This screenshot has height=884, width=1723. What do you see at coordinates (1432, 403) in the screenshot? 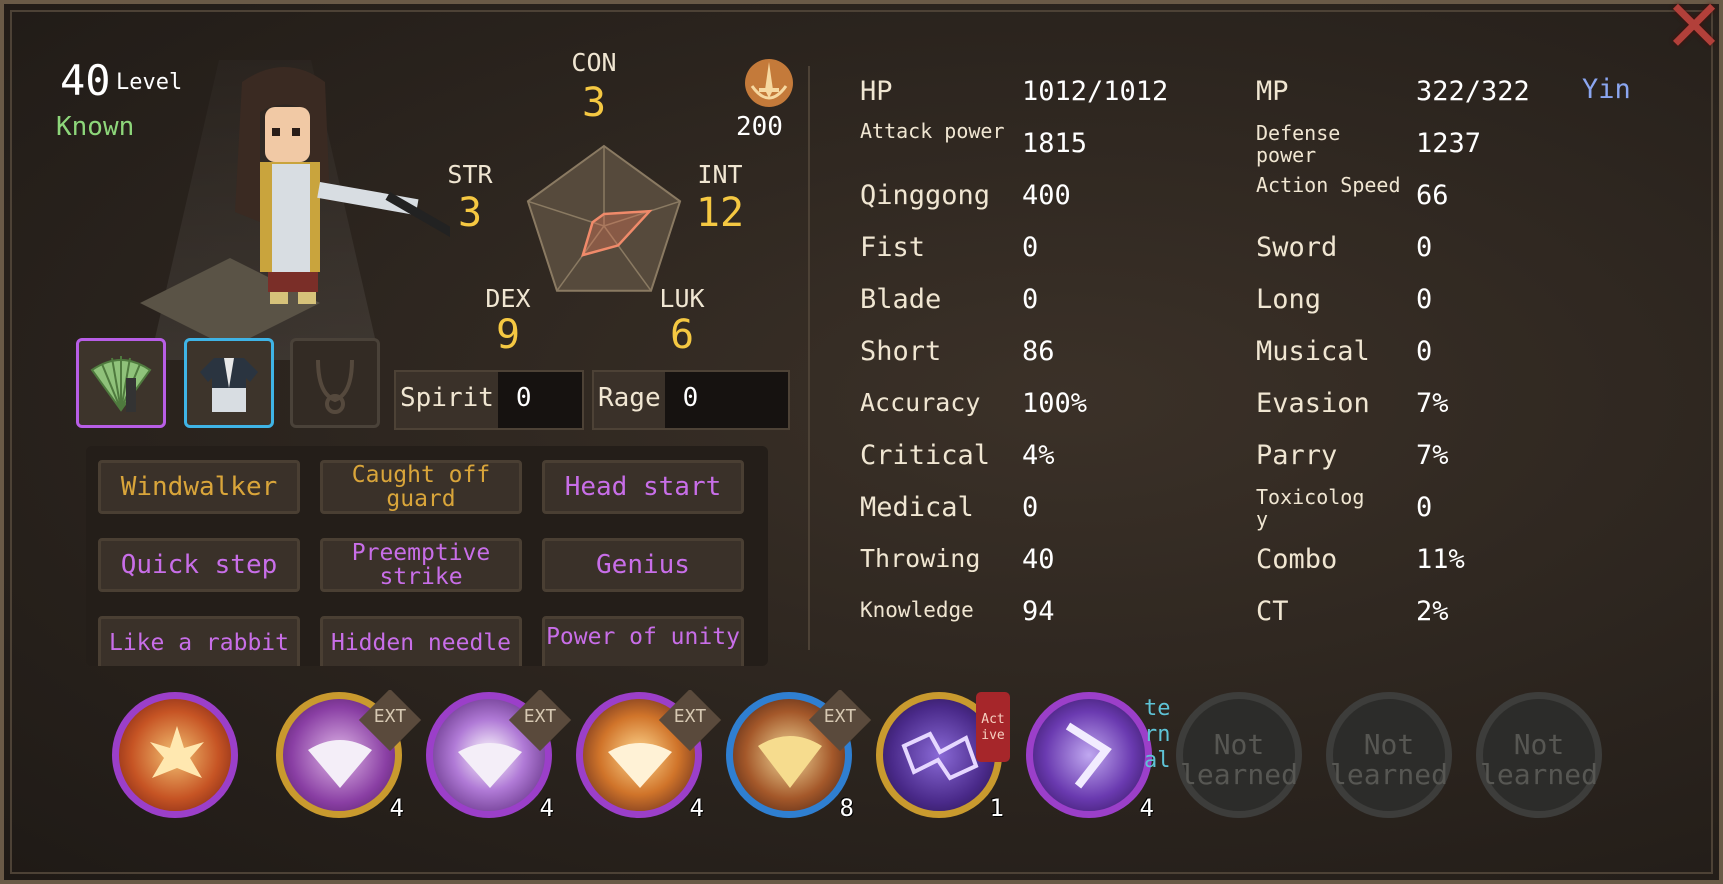
I see `stat-value-evasion: 7%` at bounding box center [1432, 403].